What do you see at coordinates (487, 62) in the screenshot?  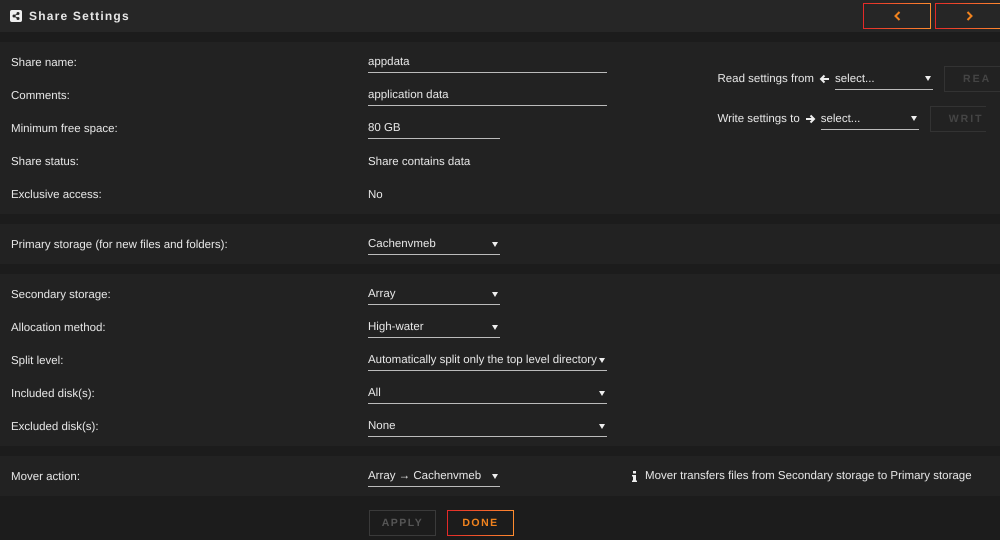 I see `input-field: appdata` at bounding box center [487, 62].